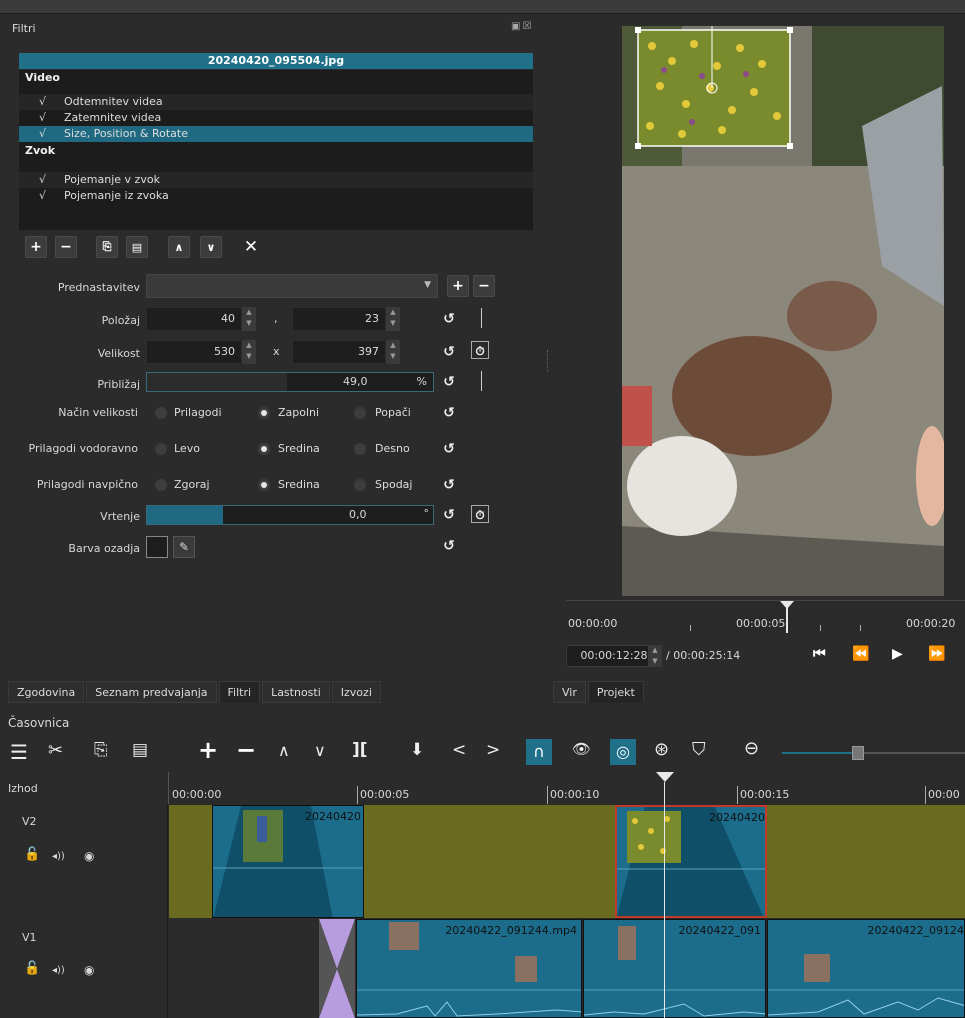 This screenshot has width=965, height=1018. I want to click on size-height-input: 397, so click(339, 352).